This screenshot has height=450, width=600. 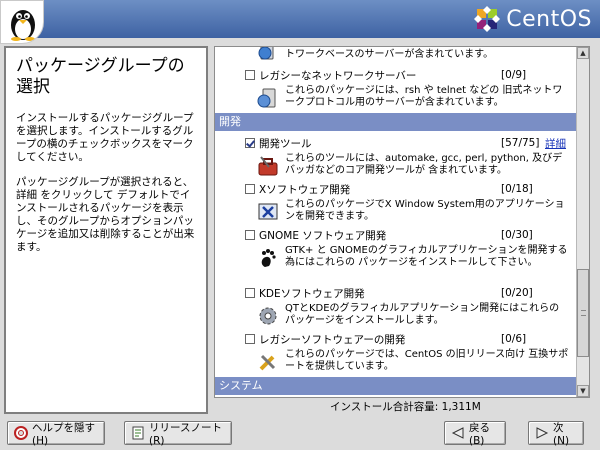 What do you see at coordinates (475, 434) in the screenshot?
I see `back-button: 戻る(B)` at bounding box center [475, 434].